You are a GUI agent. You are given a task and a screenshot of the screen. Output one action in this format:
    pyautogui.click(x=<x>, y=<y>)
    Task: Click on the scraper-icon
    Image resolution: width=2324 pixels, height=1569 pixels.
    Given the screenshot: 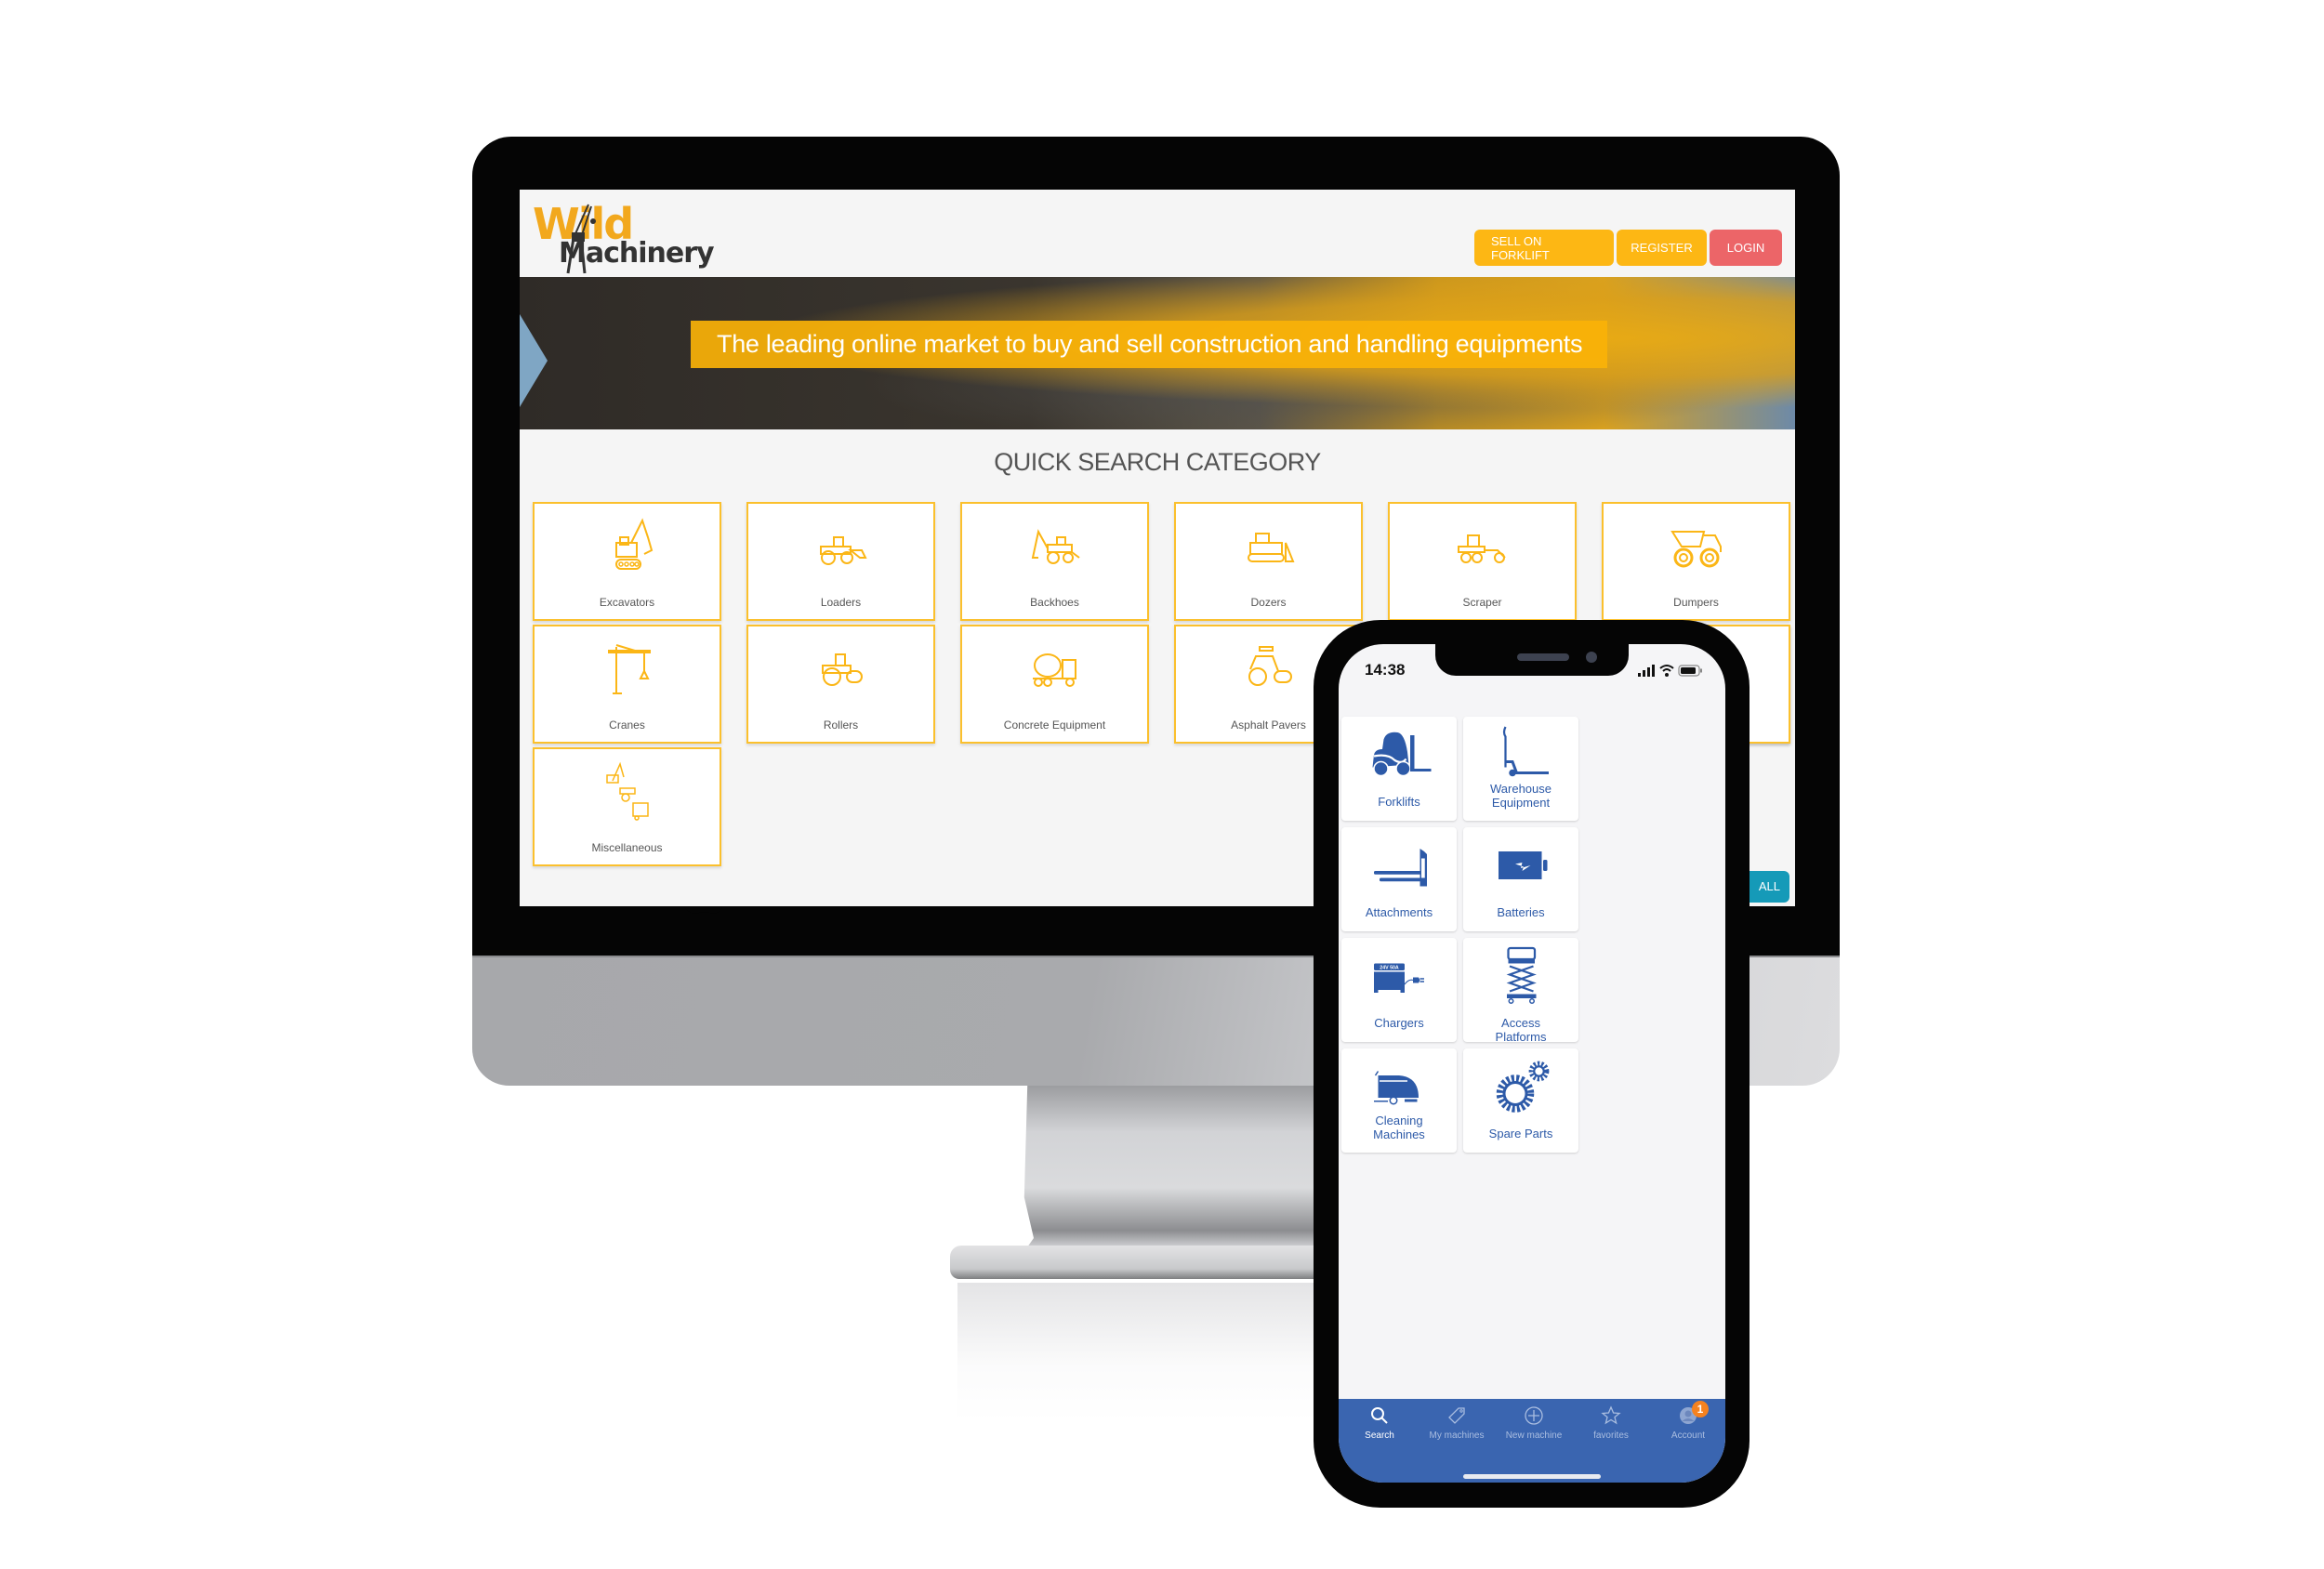 What is the action you would take?
    pyautogui.click(x=1482, y=548)
    